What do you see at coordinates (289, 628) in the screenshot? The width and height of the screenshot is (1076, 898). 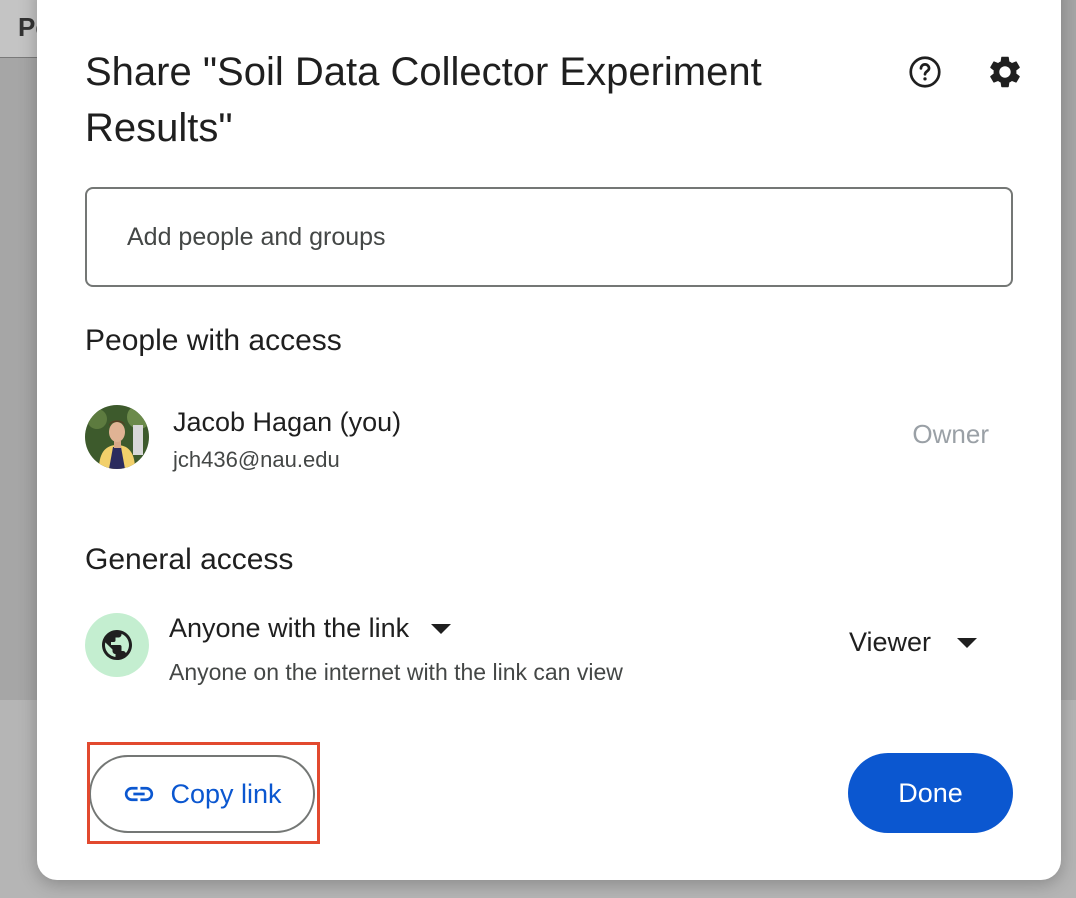 I see `link-access-label: Anyone with the link` at bounding box center [289, 628].